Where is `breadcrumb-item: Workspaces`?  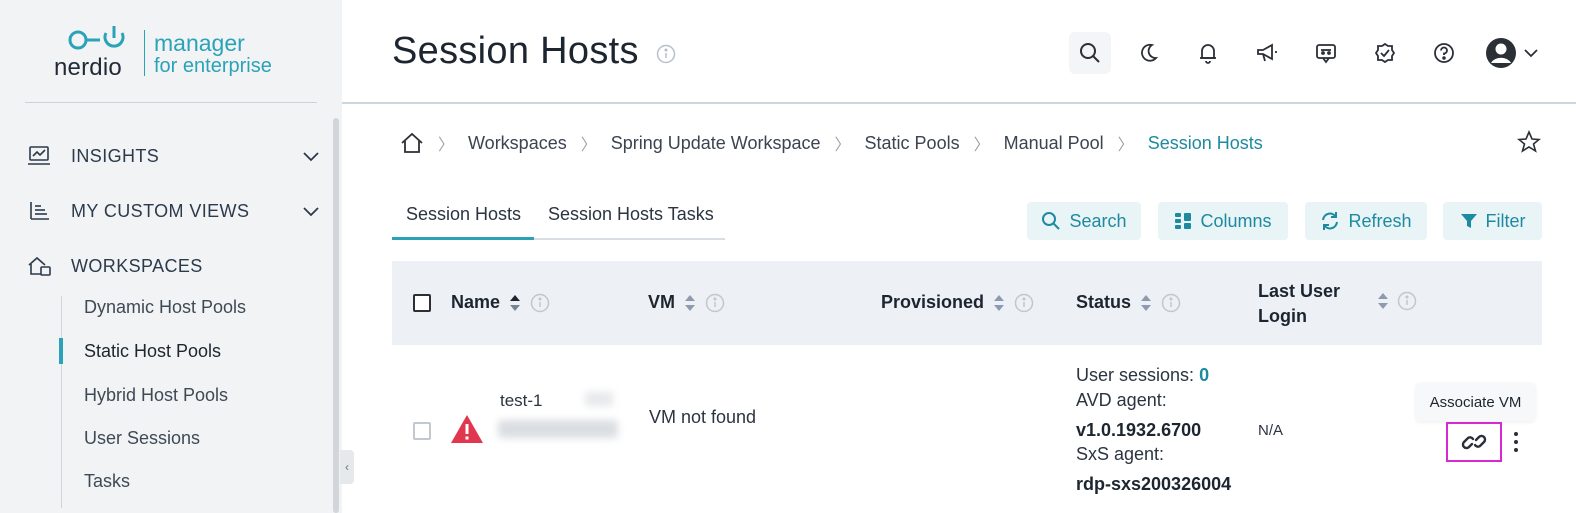
breadcrumb-item: Workspaces is located at coordinates (517, 143).